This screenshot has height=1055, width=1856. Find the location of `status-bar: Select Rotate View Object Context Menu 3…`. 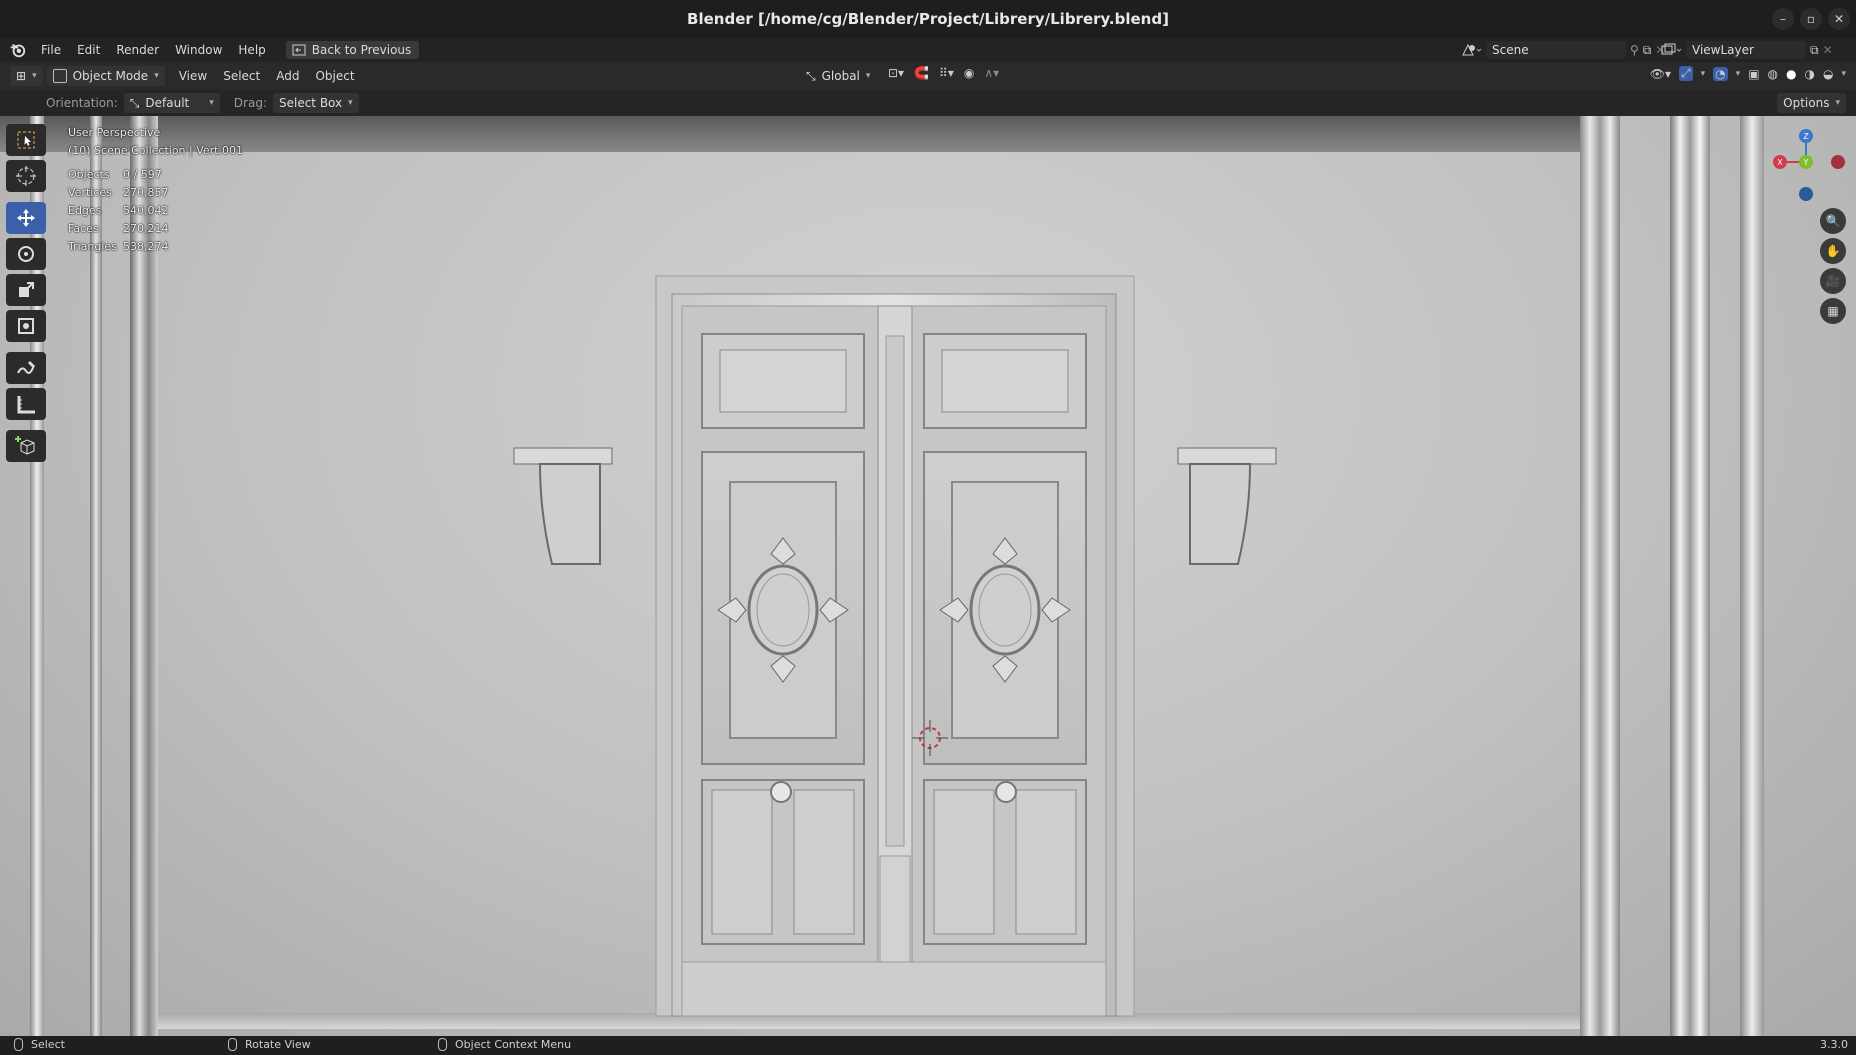

status-bar: Select Rotate View Object Context Menu 3… is located at coordinates (928, 1045).